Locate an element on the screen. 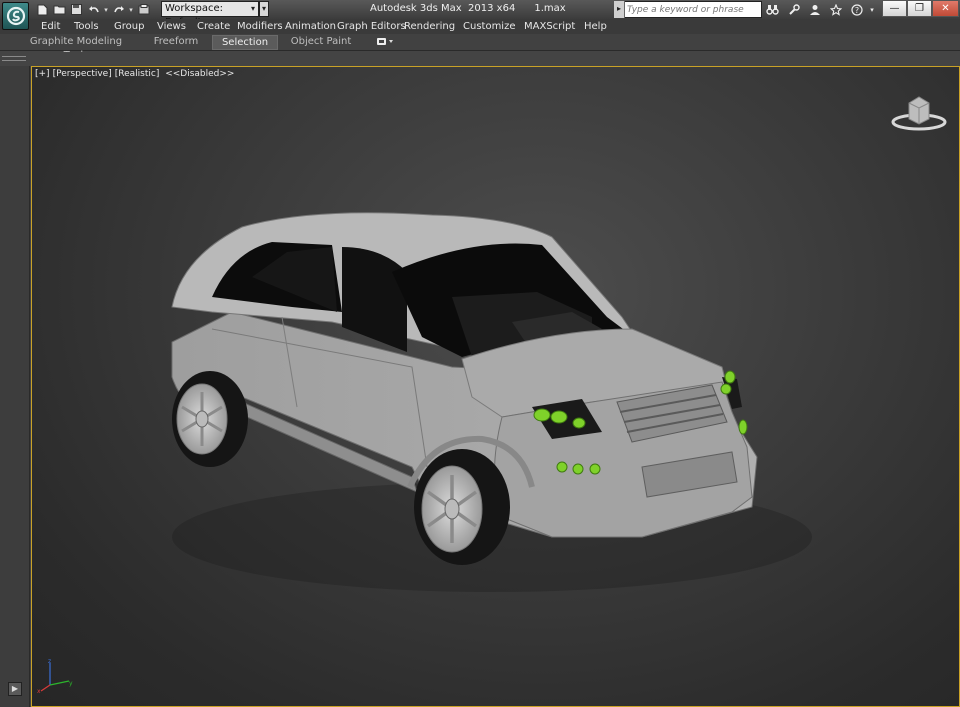 This screenshot has height=707, width=960. viewport-shading-label: [Realistic] is located at coordinates (137, 74).